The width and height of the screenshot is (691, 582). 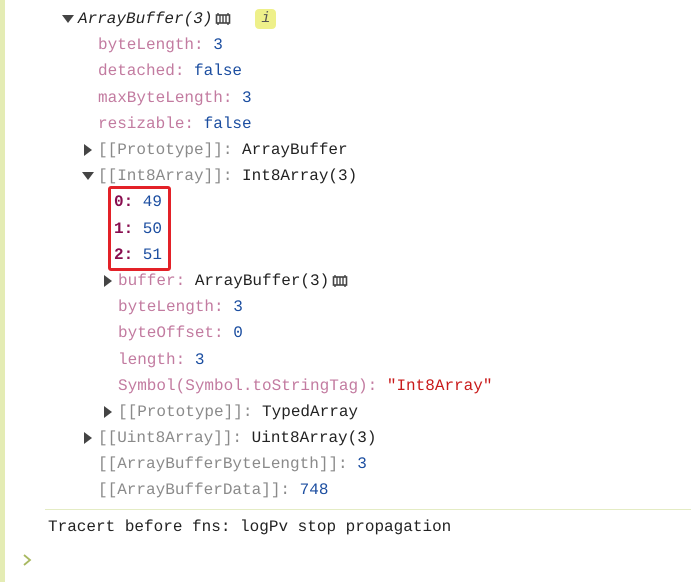 What do you see at coordinates (165, 176) in the screenshot?
I see `property-key: [[Int8Array]]:` at bounding box center [165, 176].